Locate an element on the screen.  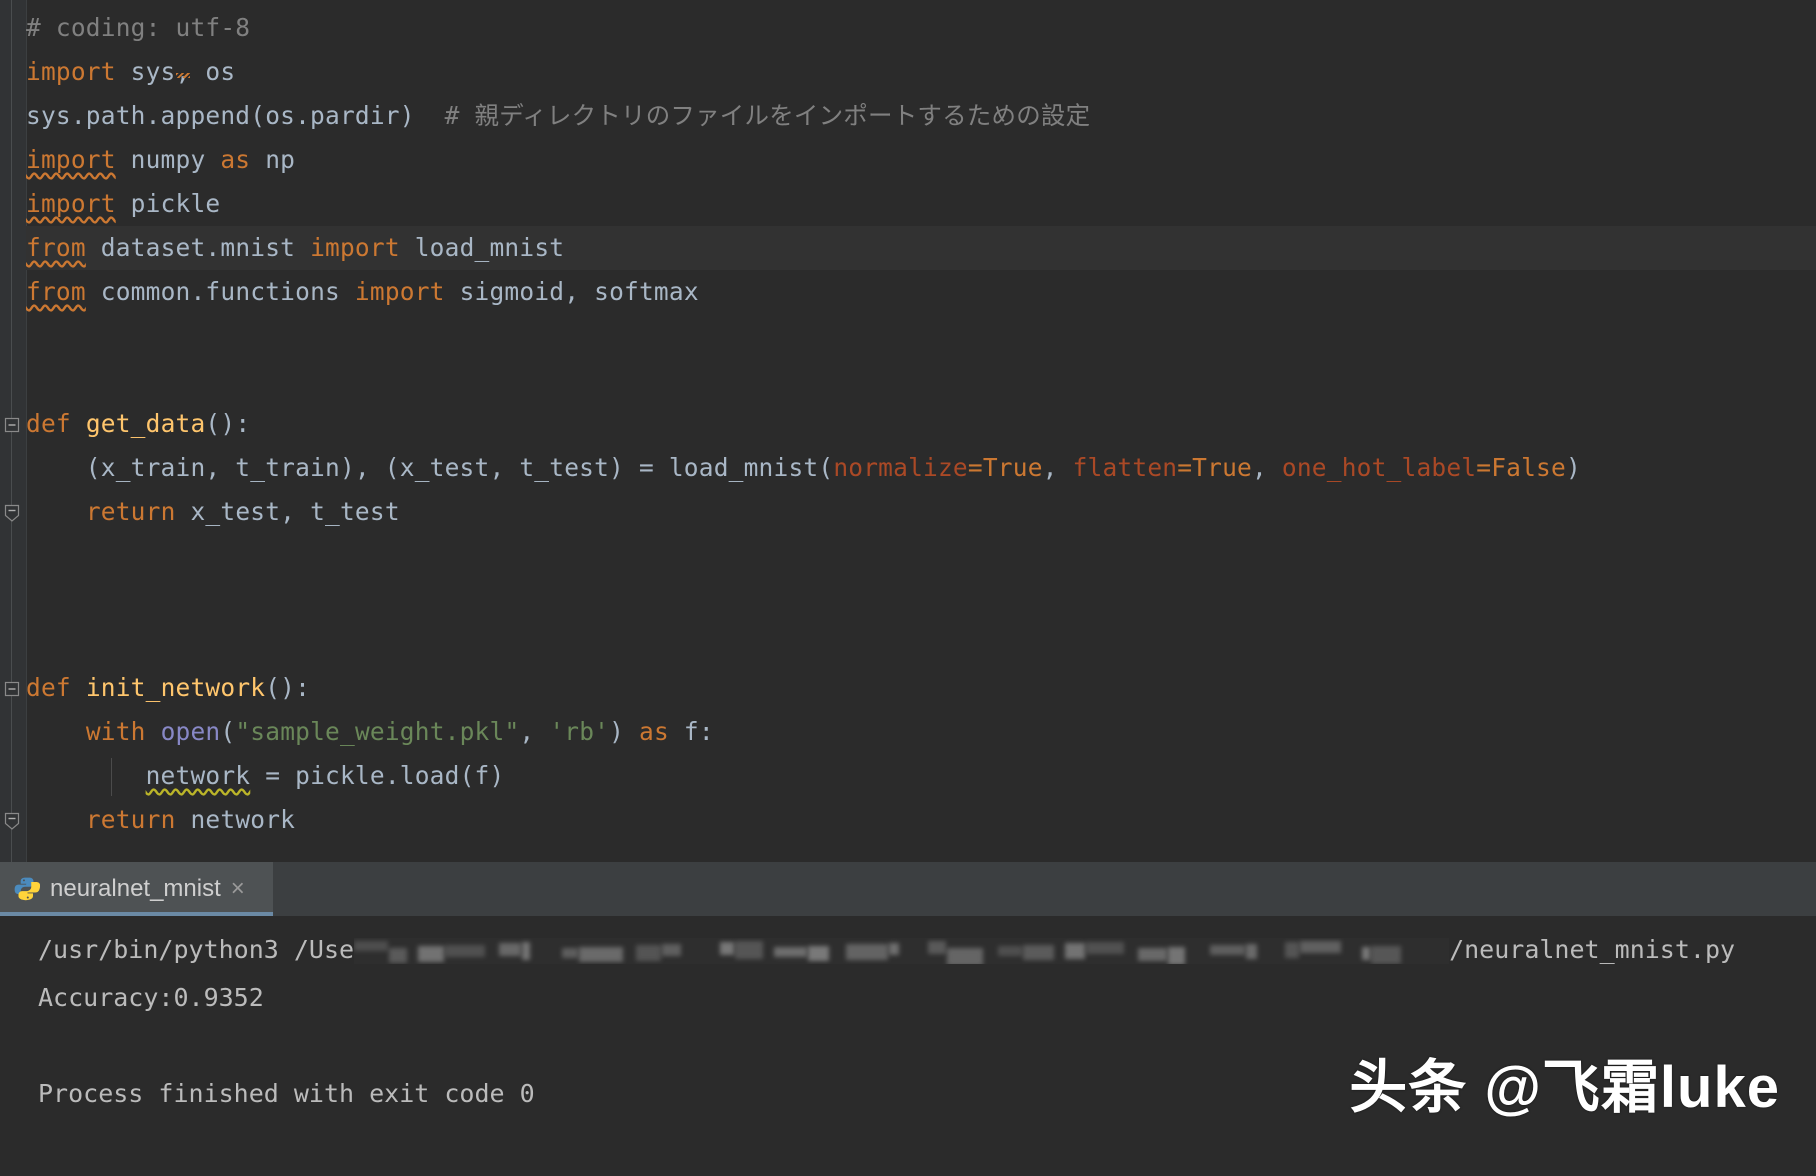
console-tab-label: neuralnet_mnist is located at coordinates (135, 888).